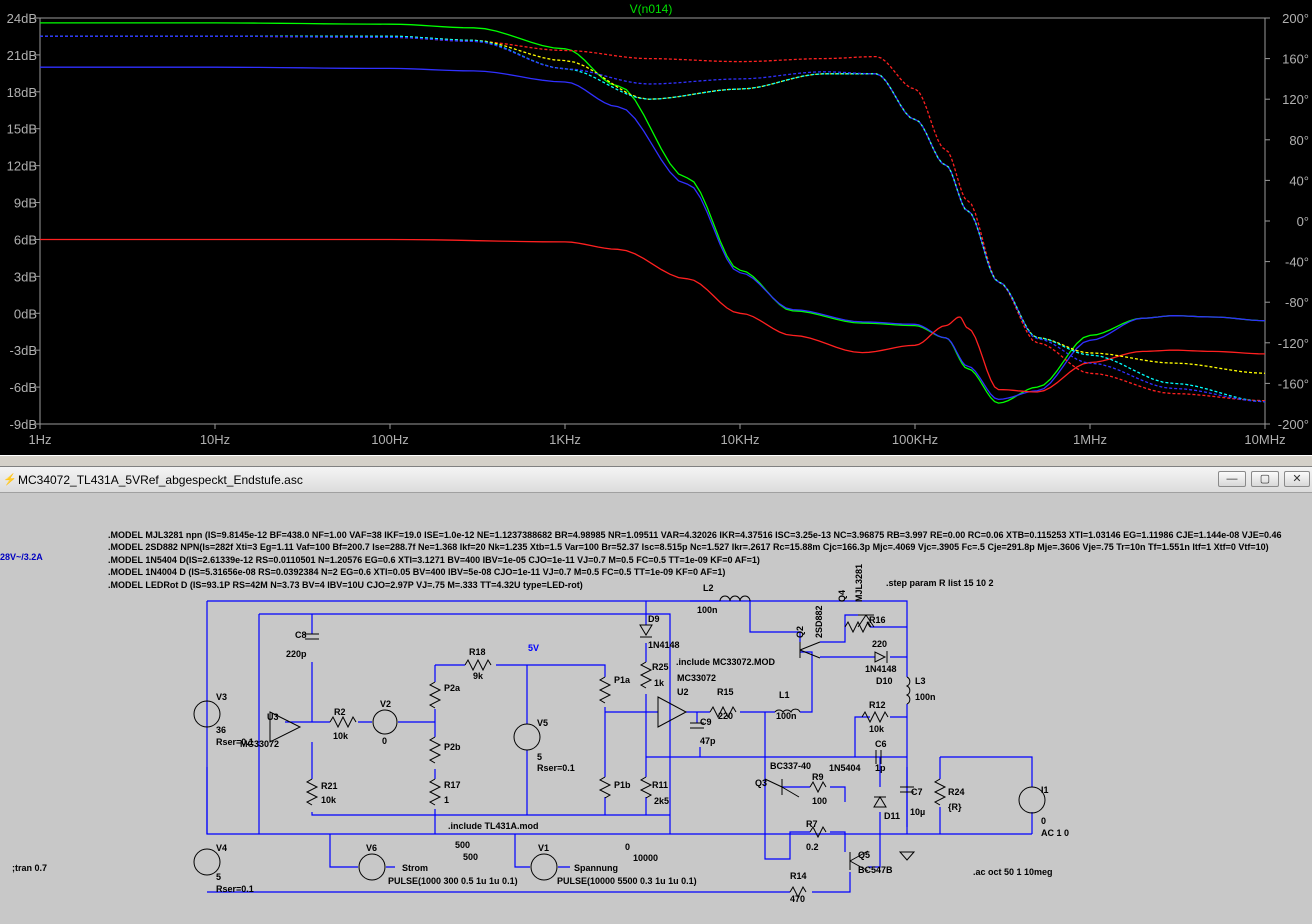  Describe the element at coordinates (1297, 262) in the screenshot. I see `y-right-tick-label: -40°` at that location.